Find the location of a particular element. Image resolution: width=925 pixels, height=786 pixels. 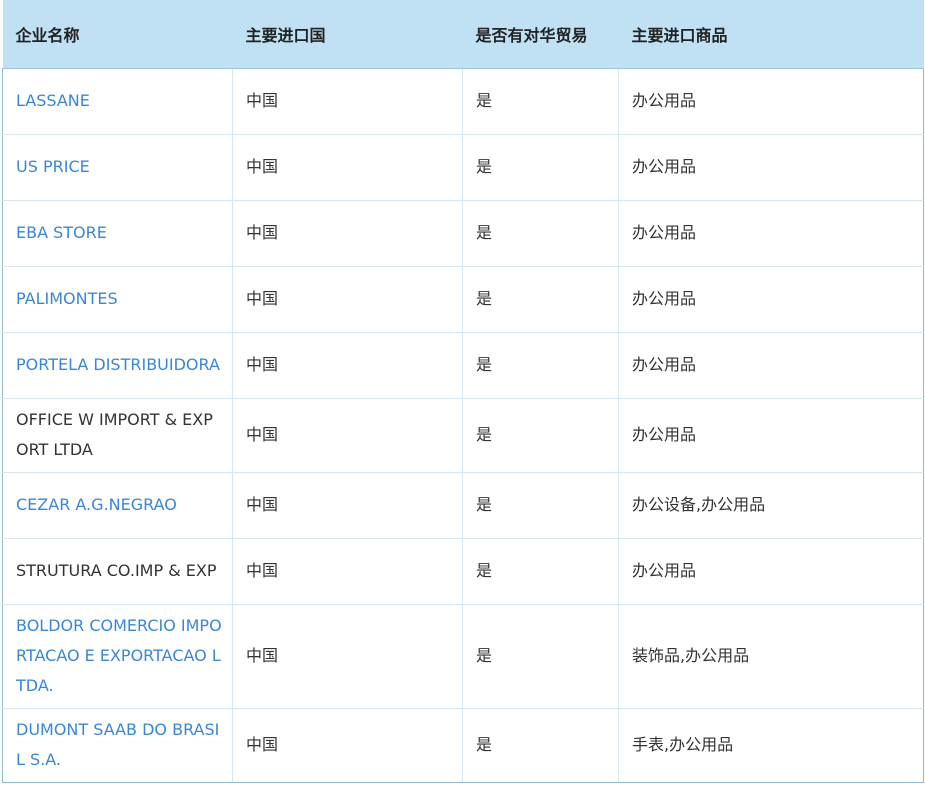

company-name-cell: STRUTURA CO.IMP & EXP is located at coordinates (117, 571).